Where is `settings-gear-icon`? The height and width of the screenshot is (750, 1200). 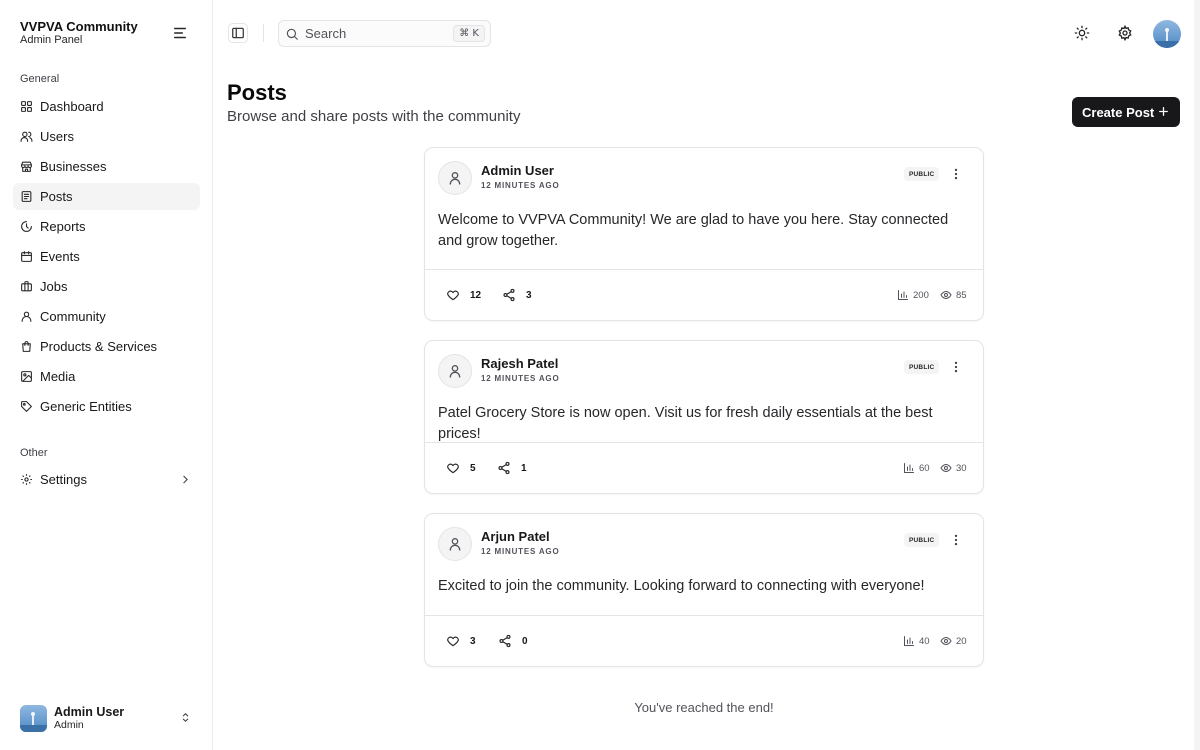 settings-gear-icon is located at coordinates (1125, 33).